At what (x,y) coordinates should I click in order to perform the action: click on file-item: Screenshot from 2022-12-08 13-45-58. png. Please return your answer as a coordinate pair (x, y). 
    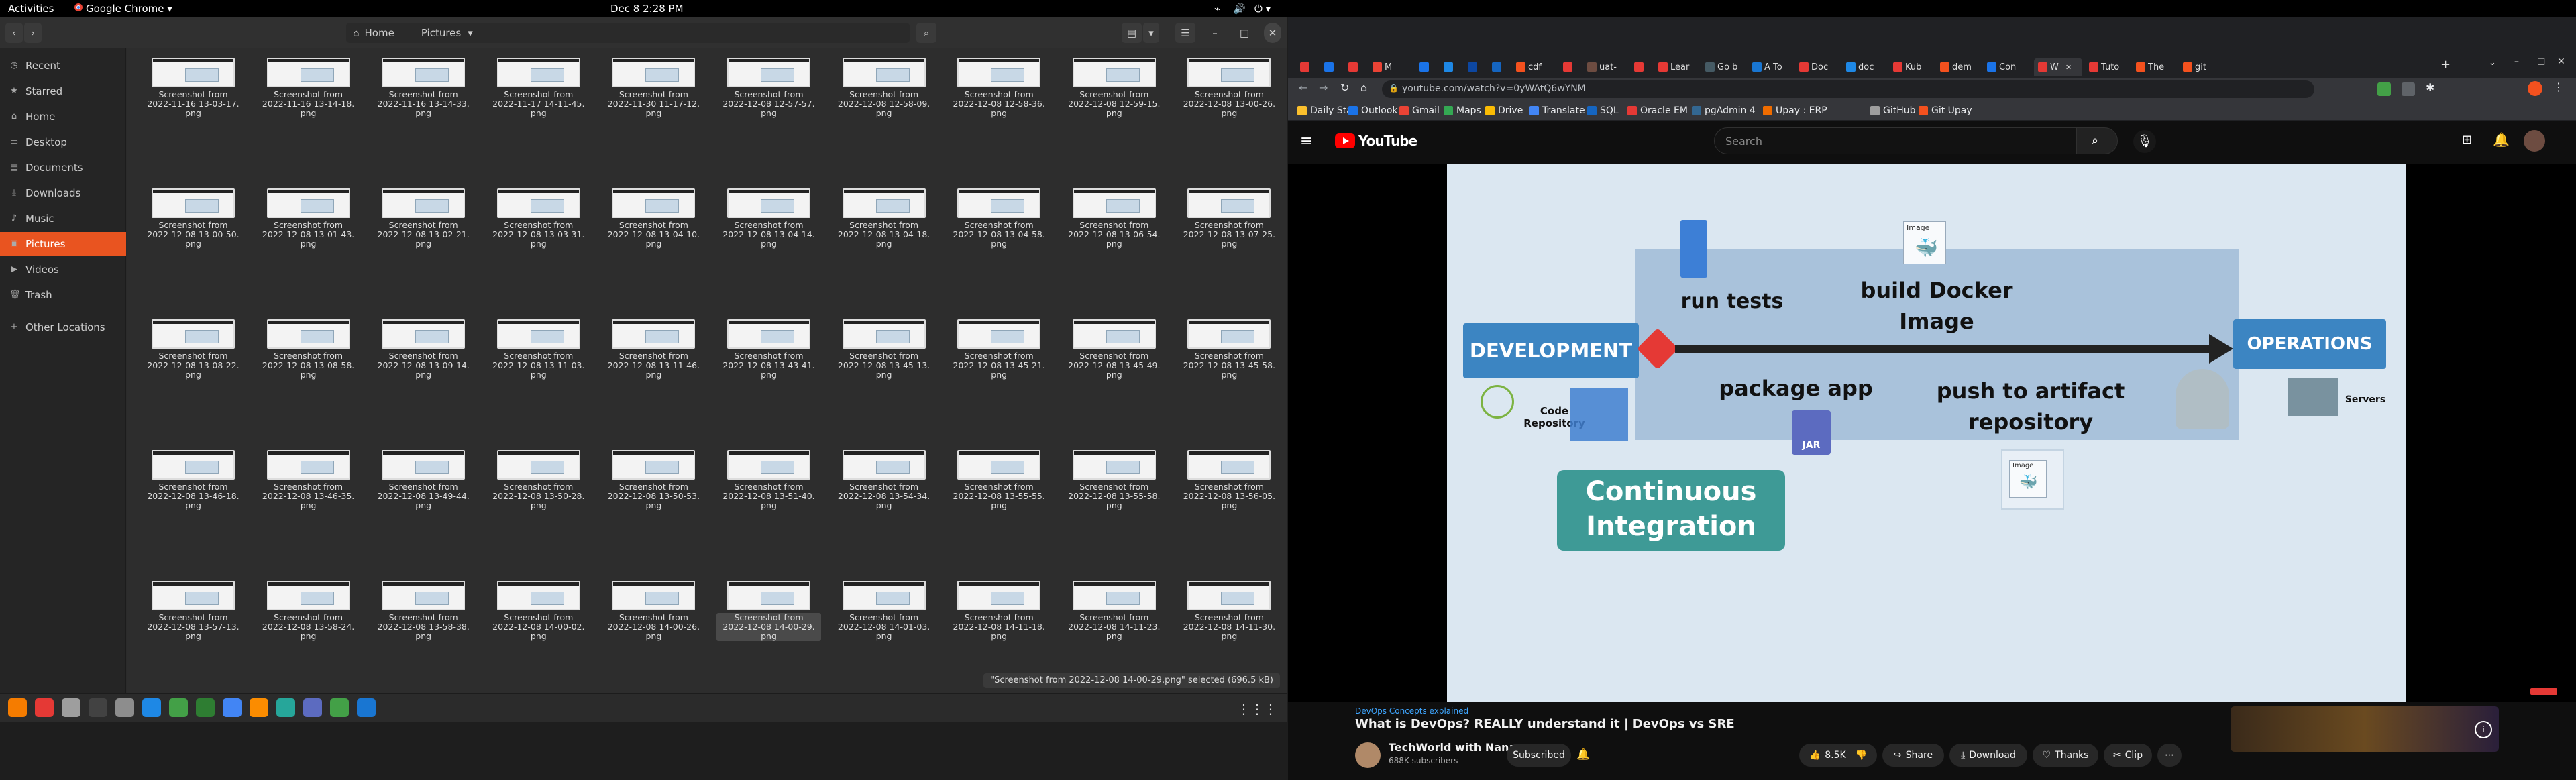
    Looking at the image, I should click on (1227, 379).